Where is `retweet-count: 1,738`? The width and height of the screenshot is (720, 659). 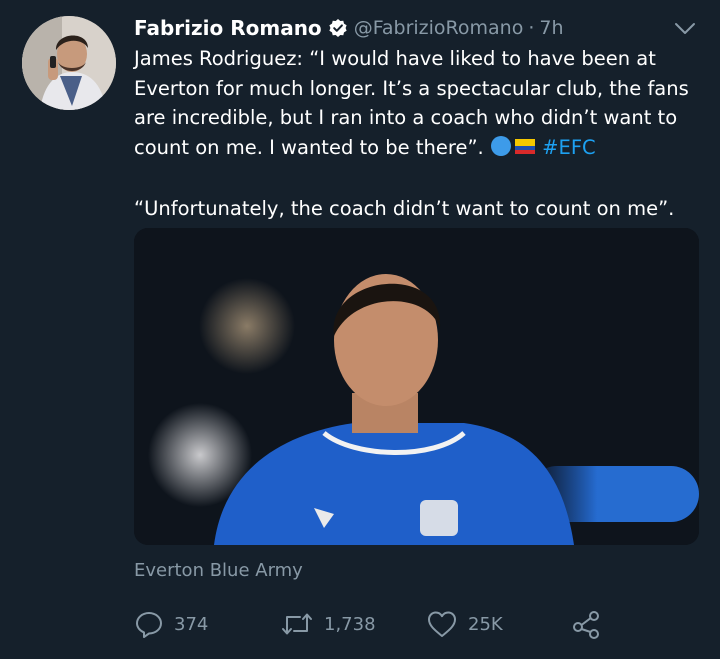
retweet-count: 1,738 is located at coordinates (350, 624).